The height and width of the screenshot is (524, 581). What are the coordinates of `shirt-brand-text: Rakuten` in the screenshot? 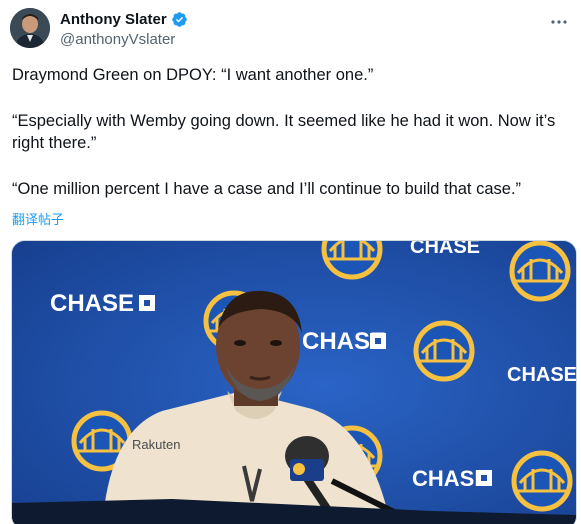 It's located at (156, 444).